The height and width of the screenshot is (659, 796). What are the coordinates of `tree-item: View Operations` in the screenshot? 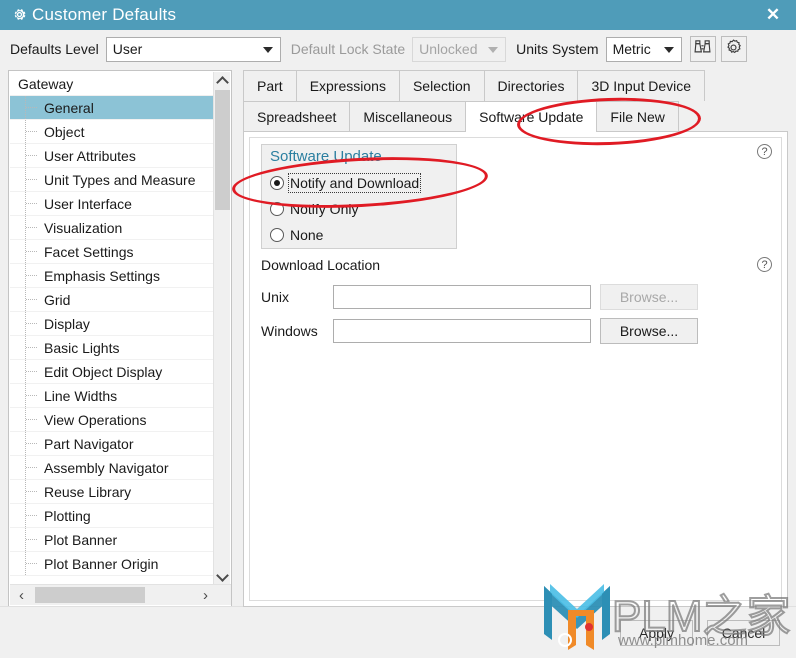 It's located at (112, 420).